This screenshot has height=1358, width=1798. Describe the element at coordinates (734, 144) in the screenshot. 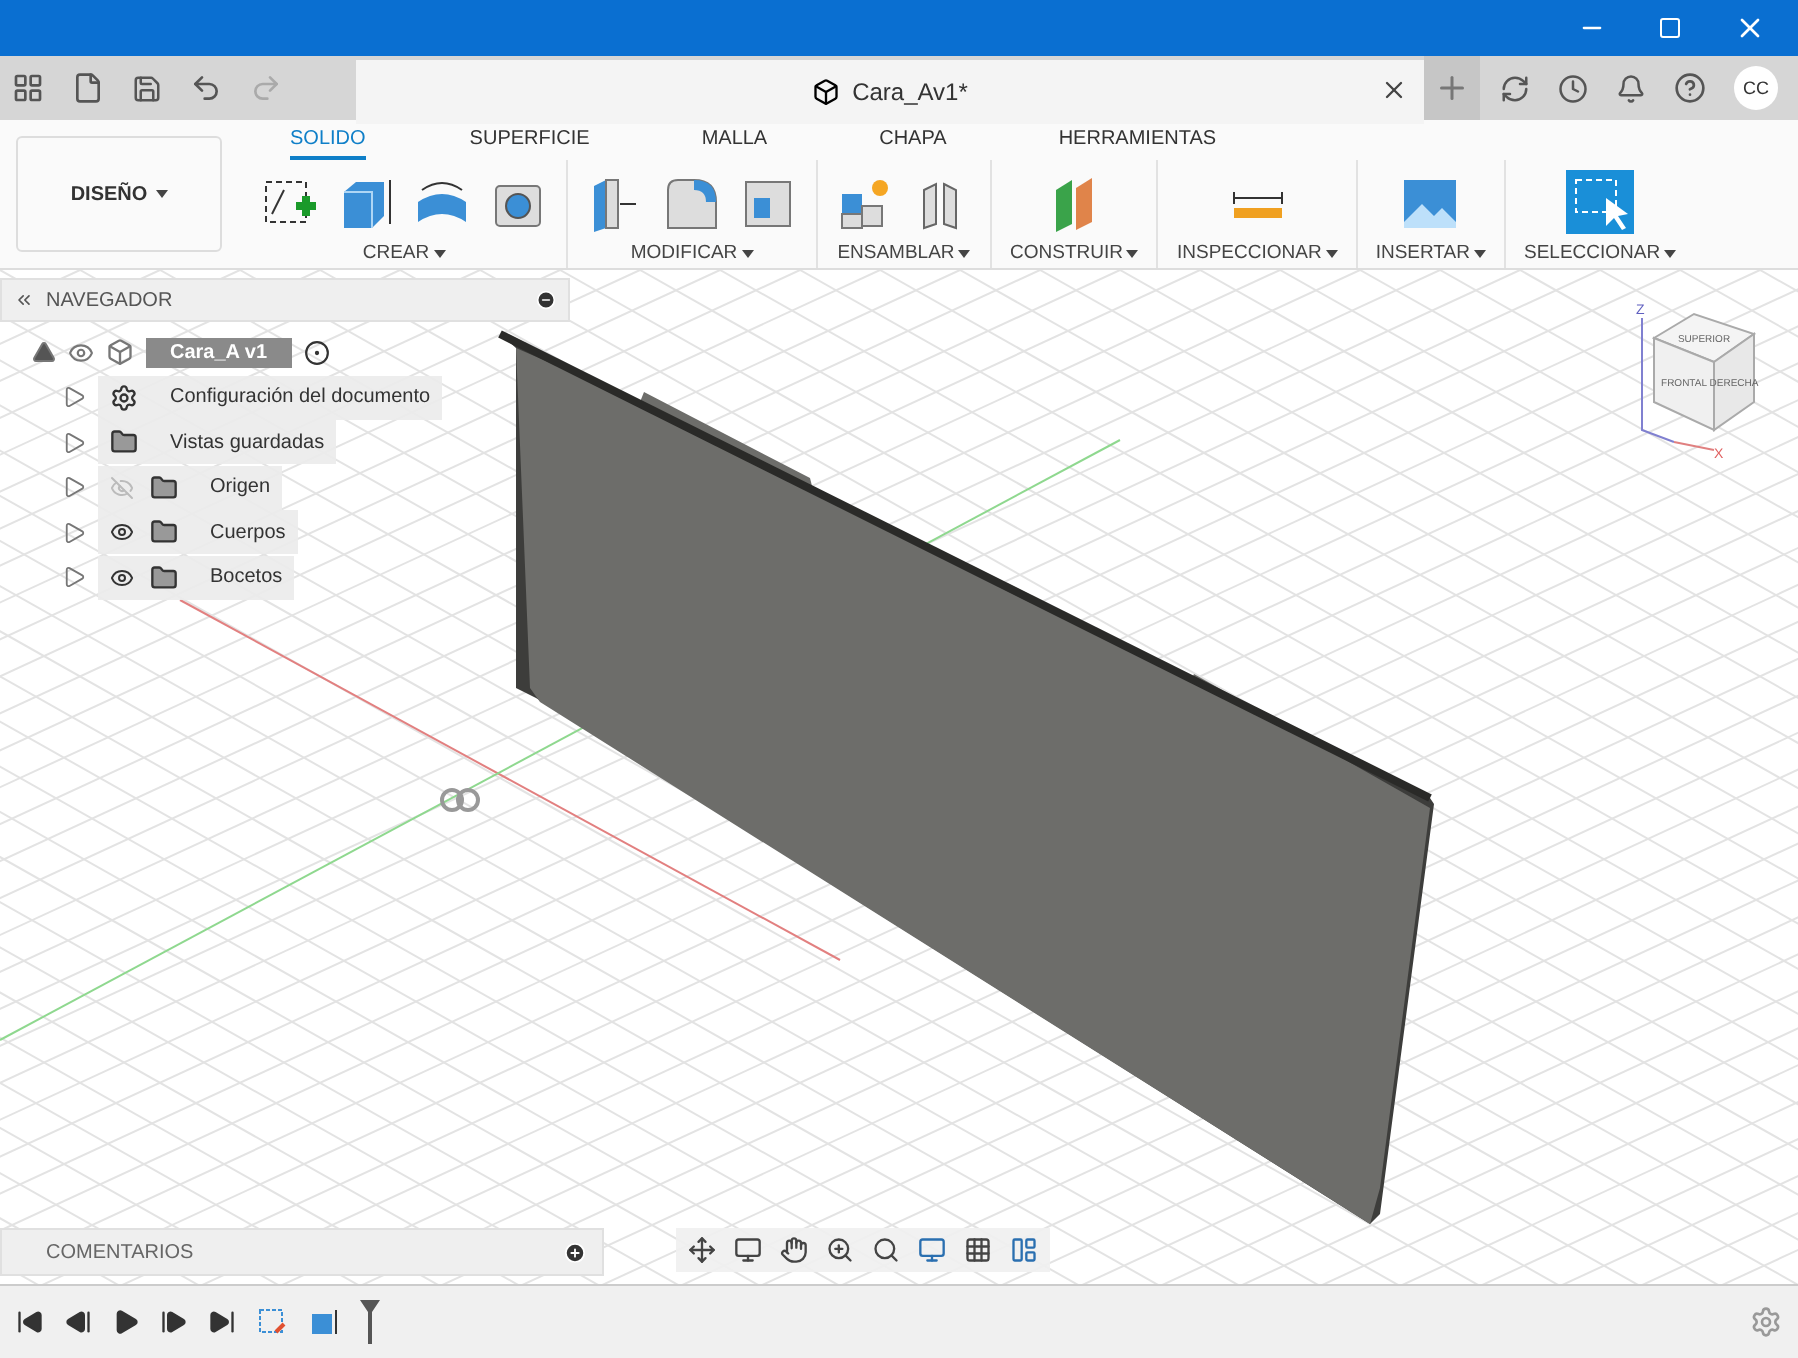

I see `ribbon-tab: MALLA` at that location.